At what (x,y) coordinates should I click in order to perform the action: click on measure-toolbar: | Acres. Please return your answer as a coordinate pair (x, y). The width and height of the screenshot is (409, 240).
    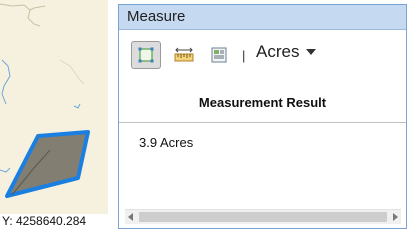
    Looking at the image, I should click on (262, 54).